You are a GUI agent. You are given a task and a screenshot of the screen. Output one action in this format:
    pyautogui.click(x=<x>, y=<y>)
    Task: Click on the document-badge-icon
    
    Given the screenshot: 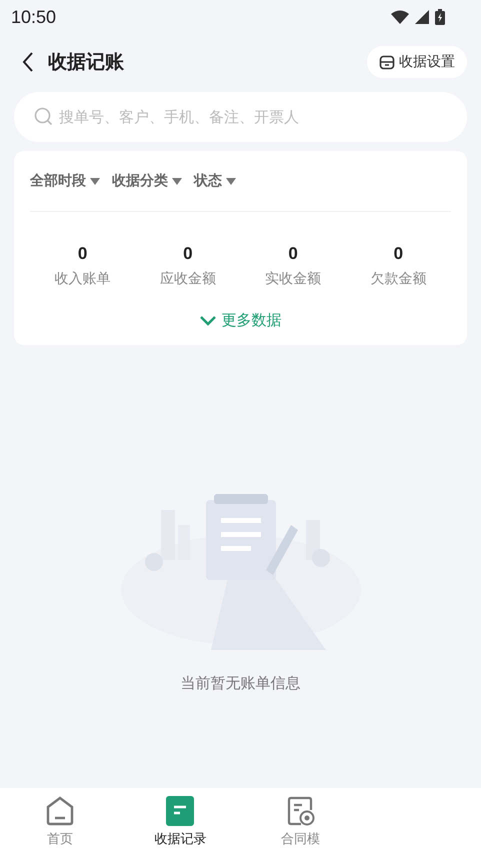 What is the action you would take?
    pyautogui.click(x=300, y=811)
    